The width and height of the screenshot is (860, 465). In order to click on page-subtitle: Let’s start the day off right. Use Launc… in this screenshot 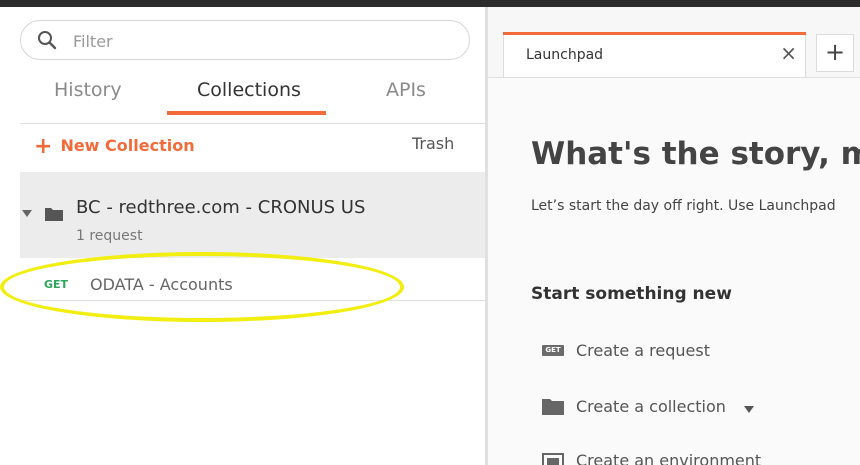, I will do `click(683, 206)`.